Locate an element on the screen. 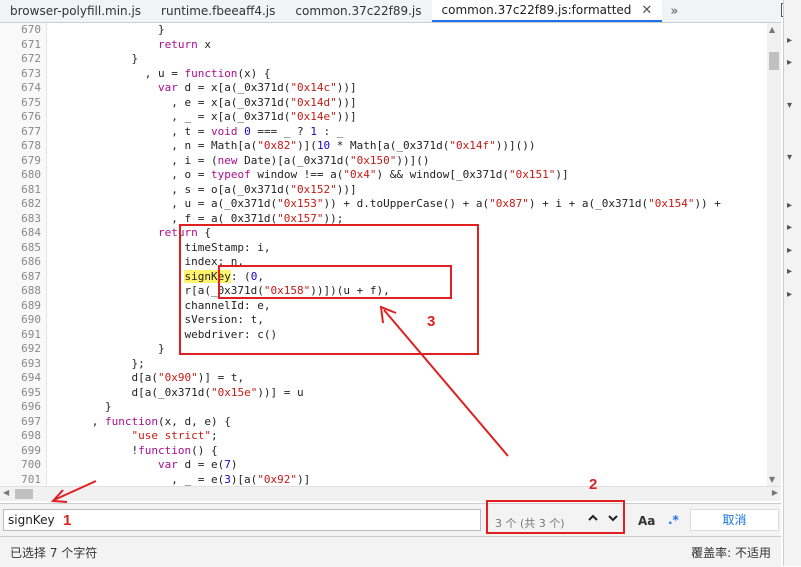 The width and height of the screenshot is (801, 567). line-number: 686 is located at coordinates (20, 262).